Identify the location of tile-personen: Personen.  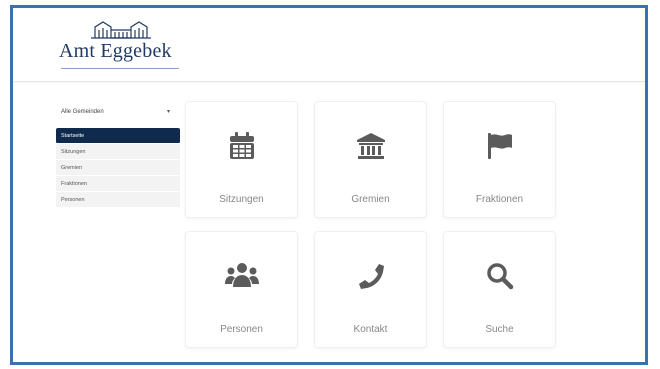
(241, 289).